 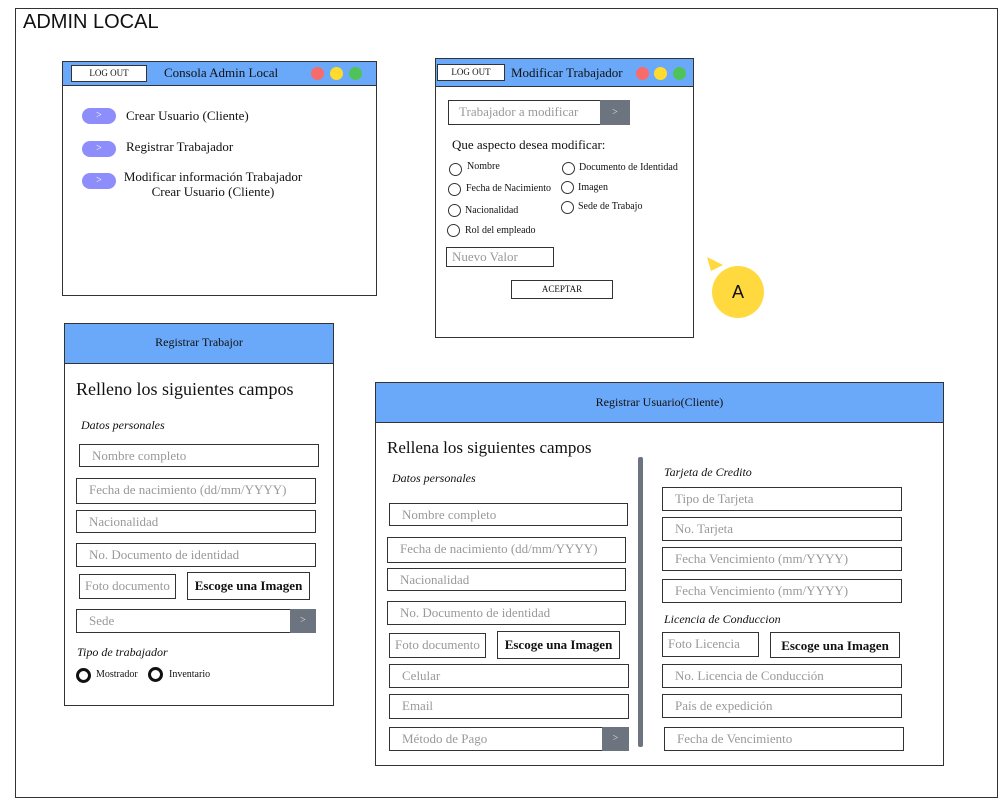 I want to click on radio-sede-trabajo, so click(x=567, y=207).